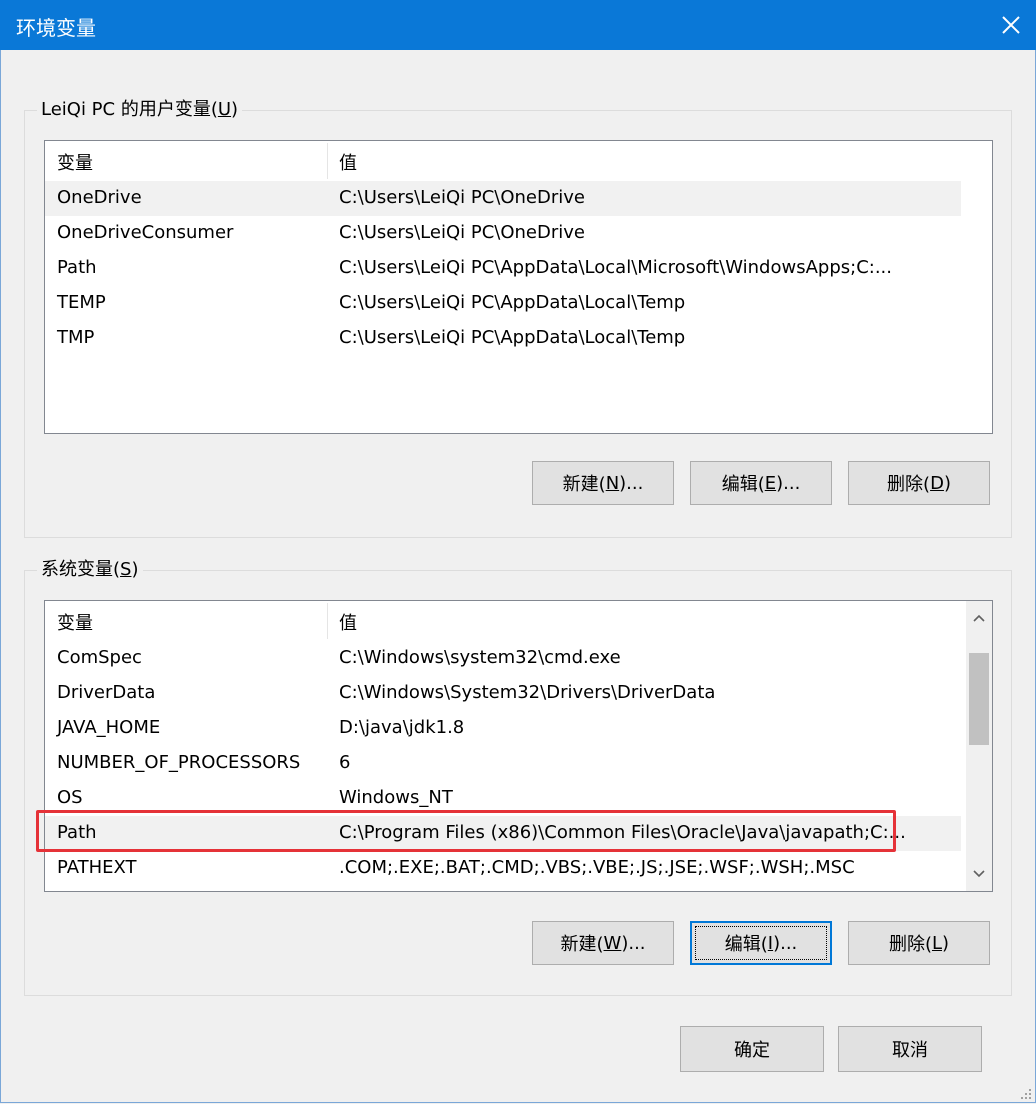 Image resolution: width=1036 pixels, height=1104 pixels. Describe the element at coordinates (919, 943) in the screenshot. I see `system-delete-button: 删除(L)` at that location.